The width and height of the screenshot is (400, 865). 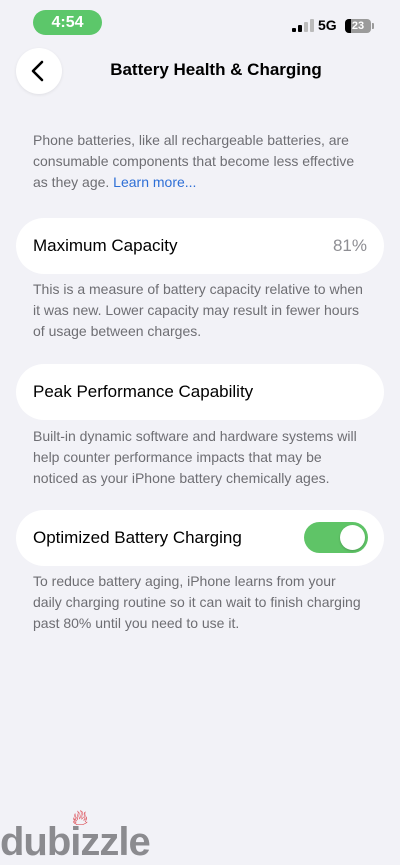 What do you see at coordinates (200, 246) in the screenshot?
I see `maximum-capacity-row: Maximum Capacity 81%` at bounding box center [200, 246].